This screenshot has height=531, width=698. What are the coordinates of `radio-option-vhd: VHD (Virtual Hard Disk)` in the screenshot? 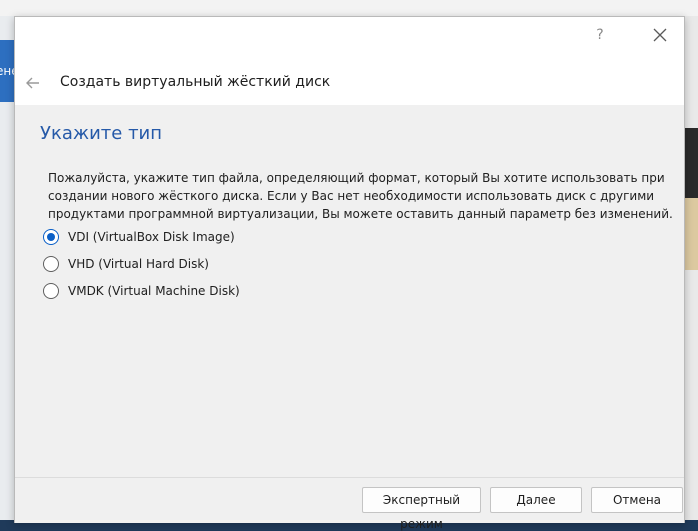 It's located at (126, 264).